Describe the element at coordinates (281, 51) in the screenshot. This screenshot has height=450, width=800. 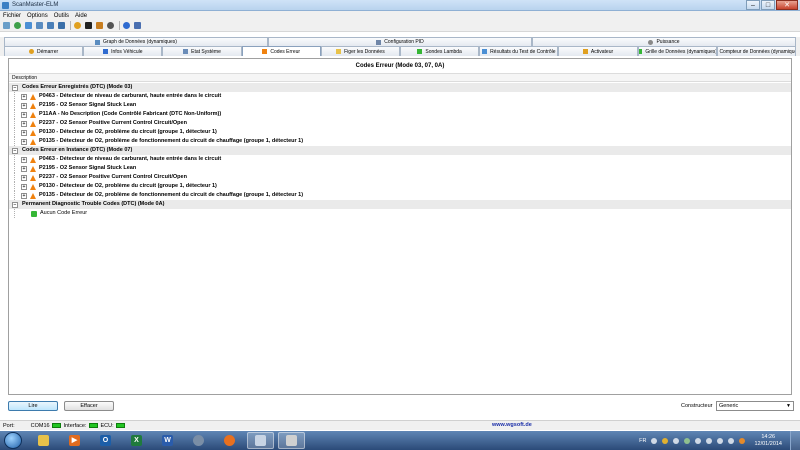
I see `tab-codes-erreur: Codes Erreur` at that location.